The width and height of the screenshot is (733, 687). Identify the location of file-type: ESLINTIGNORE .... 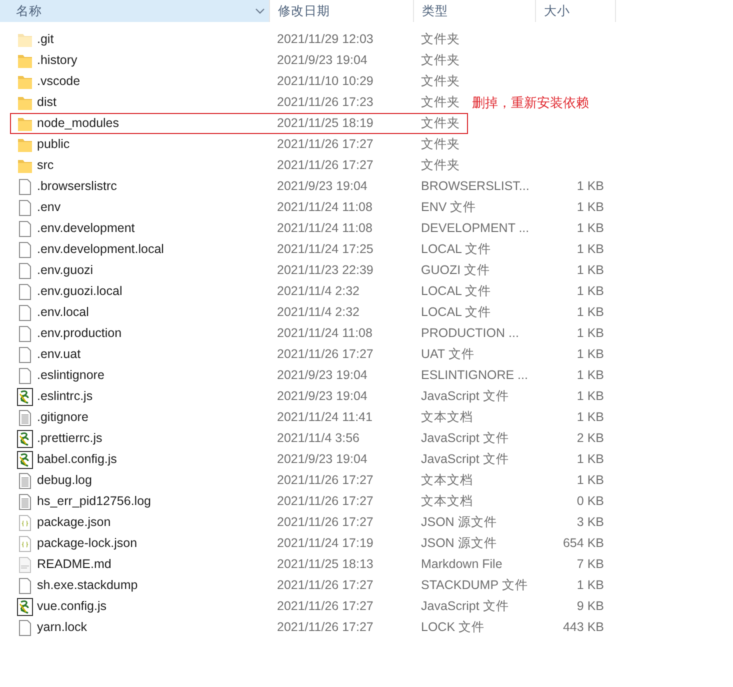
(474, 375).